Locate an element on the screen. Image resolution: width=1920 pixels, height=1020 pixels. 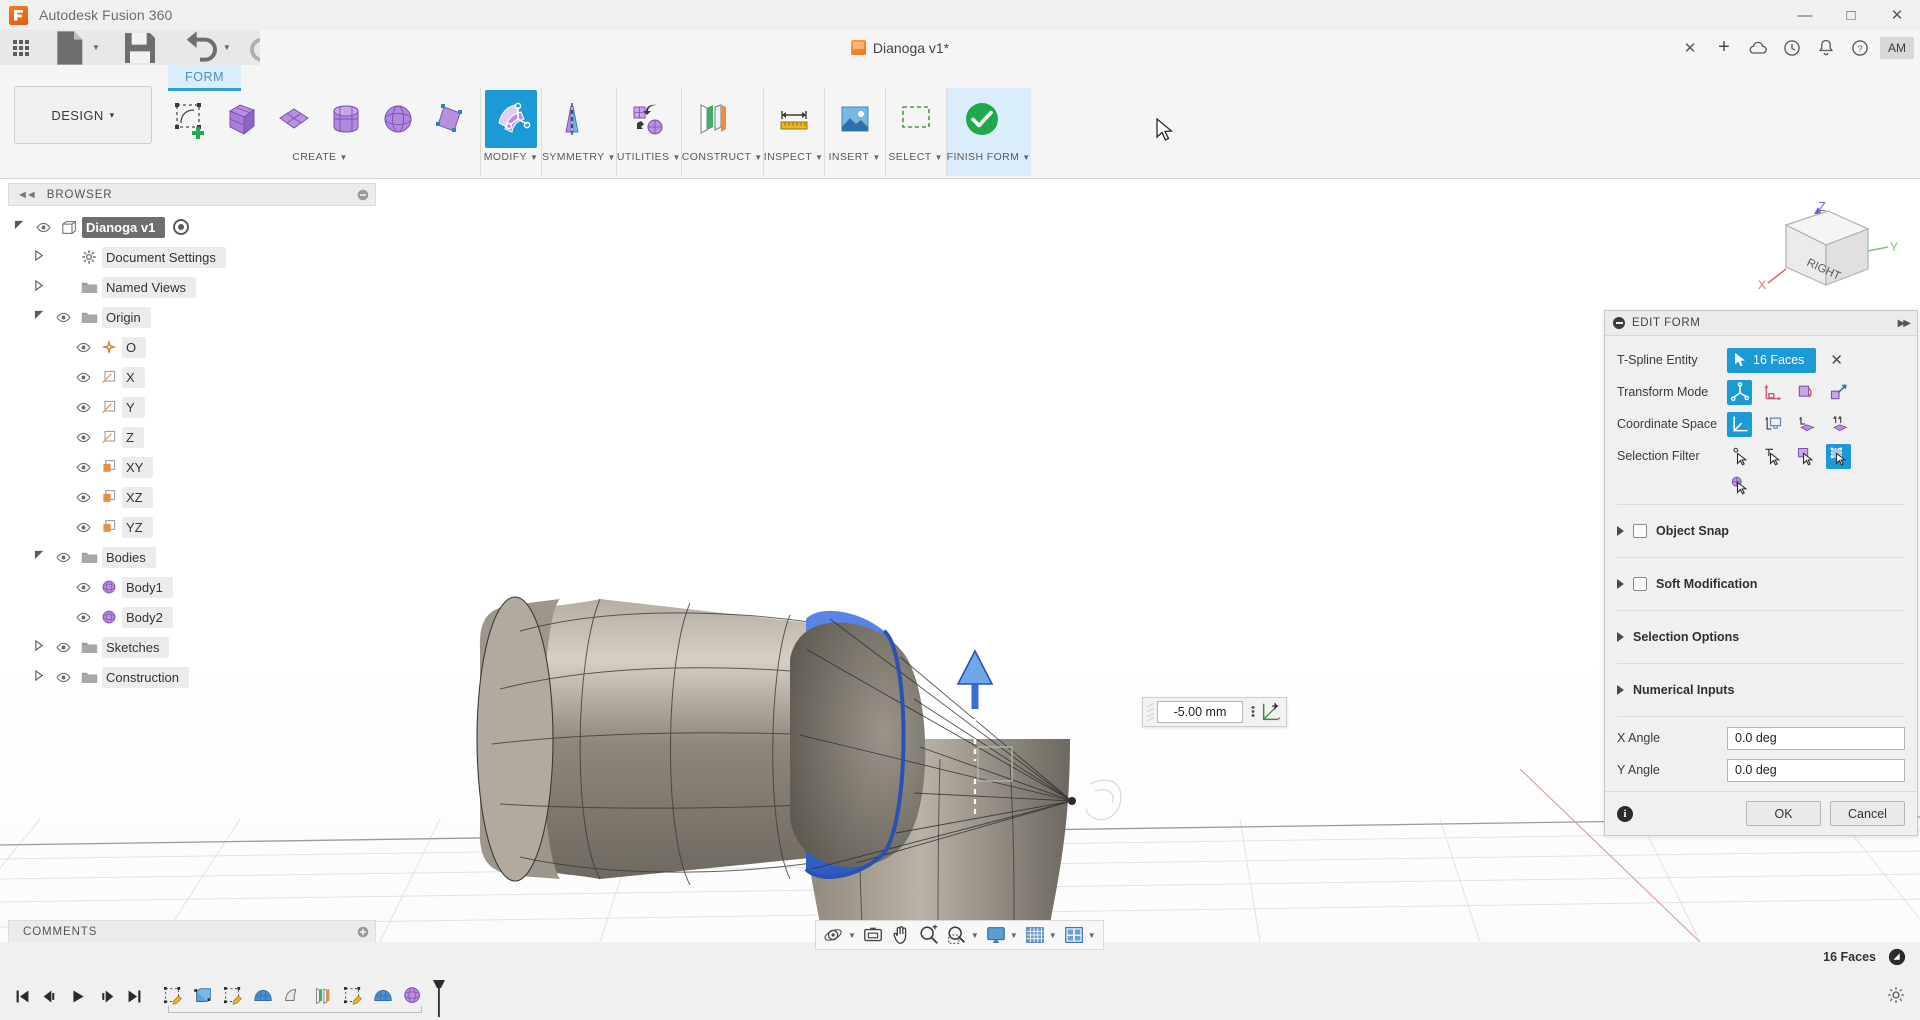
tree-node-y: Y is located at coordinates (192, 407).